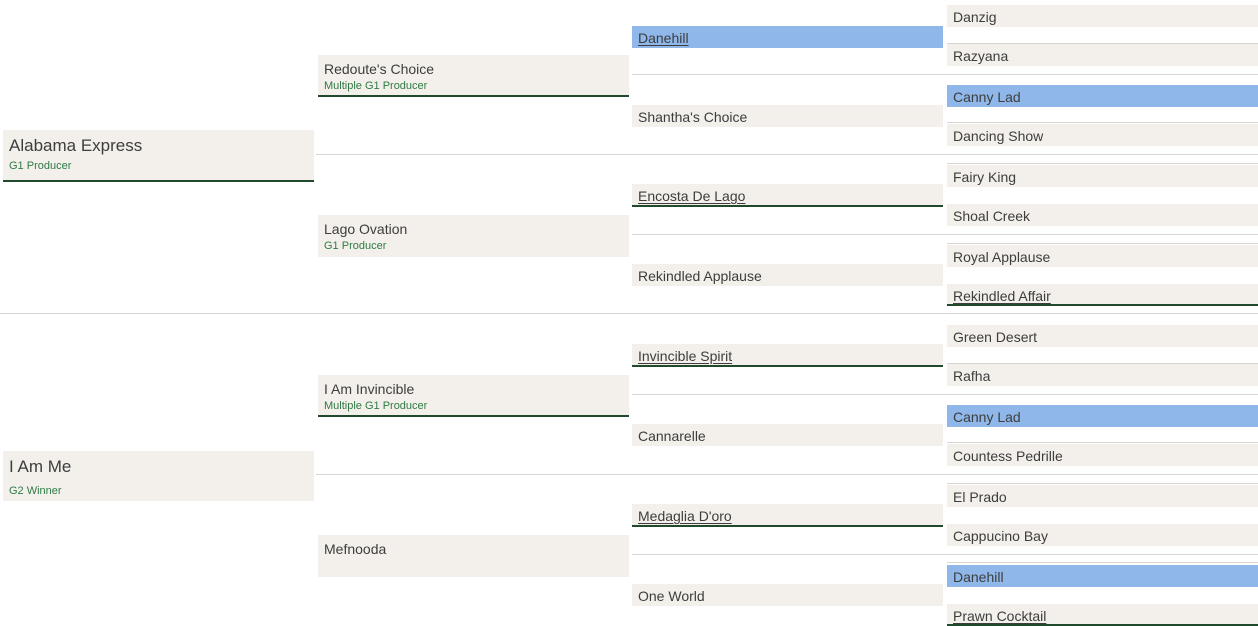  Describe the element at coordinates (693, 117) in the screenshot. I see `horse-name: Shantha's Choice` at that location.